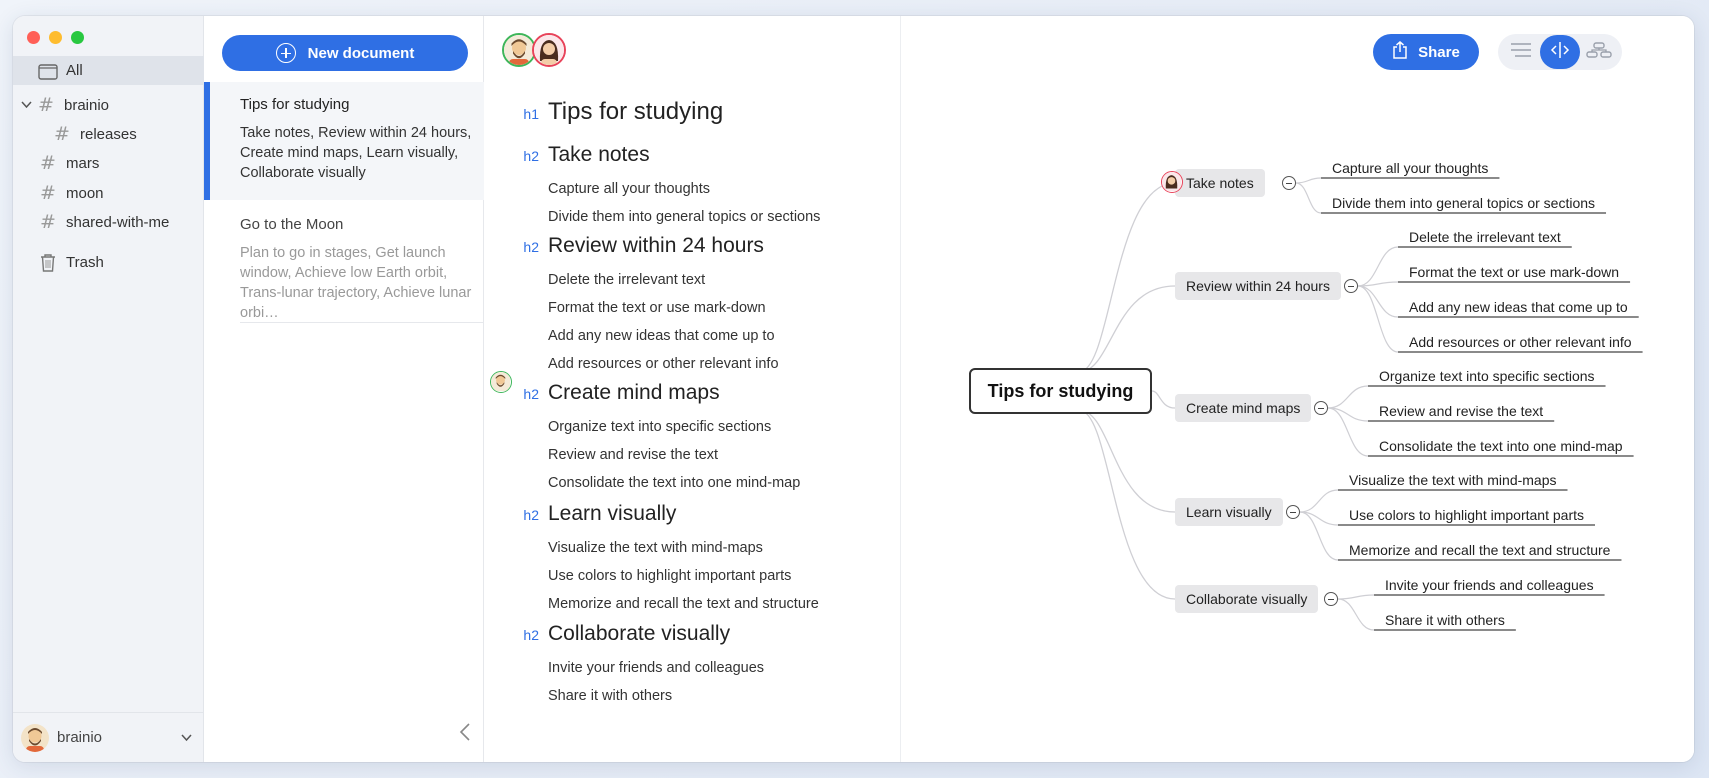 The width and height of the screenshot is (1709, 778). Describe the element at coordinates (639, 633) in the screenshot. I see `heading-text: Collaborate visually` at that location.